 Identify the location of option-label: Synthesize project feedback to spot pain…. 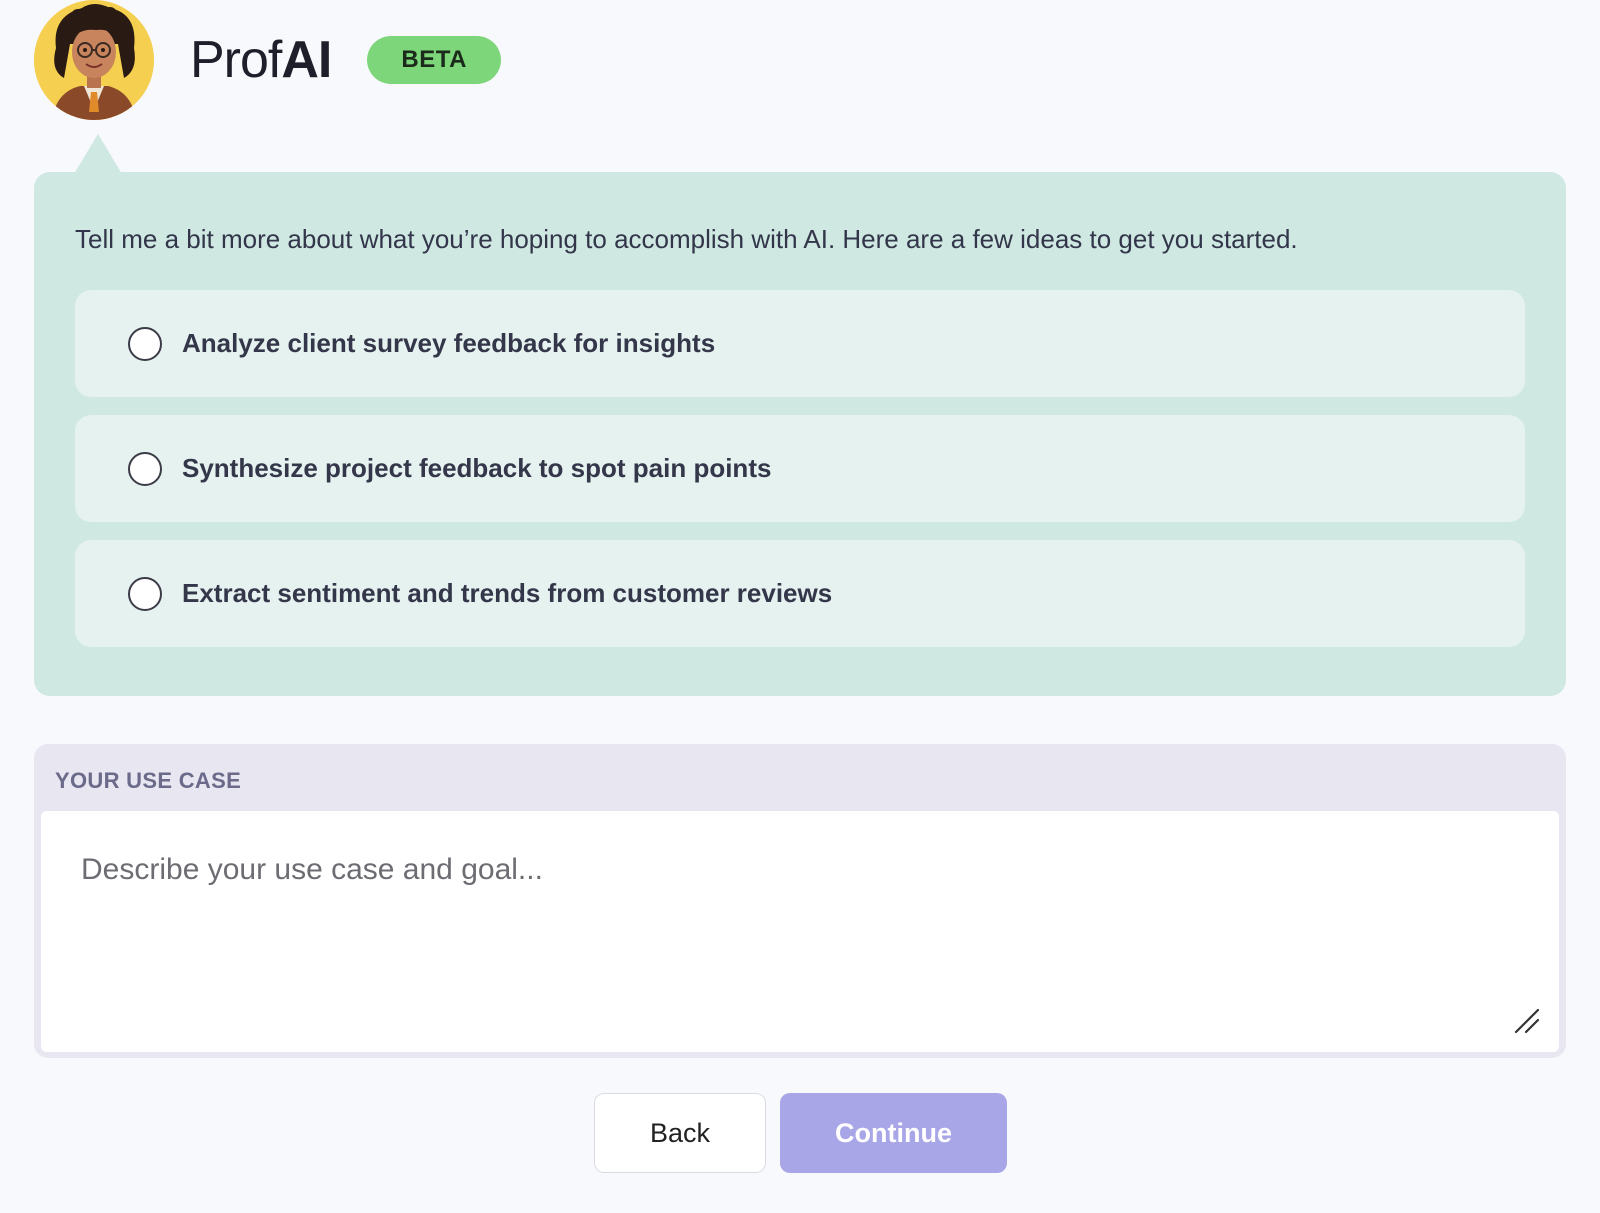
(477, 468).